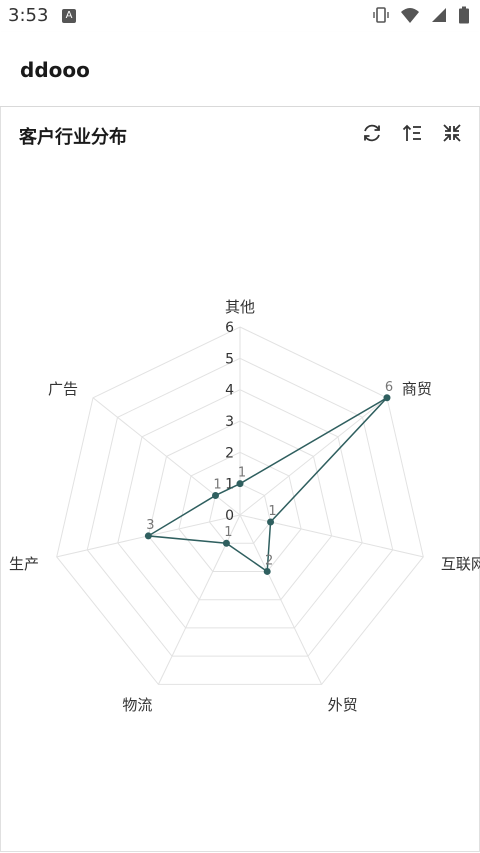 This screenshot has height=853, width=480. I want to click on battery-icon, so click(464, 15).